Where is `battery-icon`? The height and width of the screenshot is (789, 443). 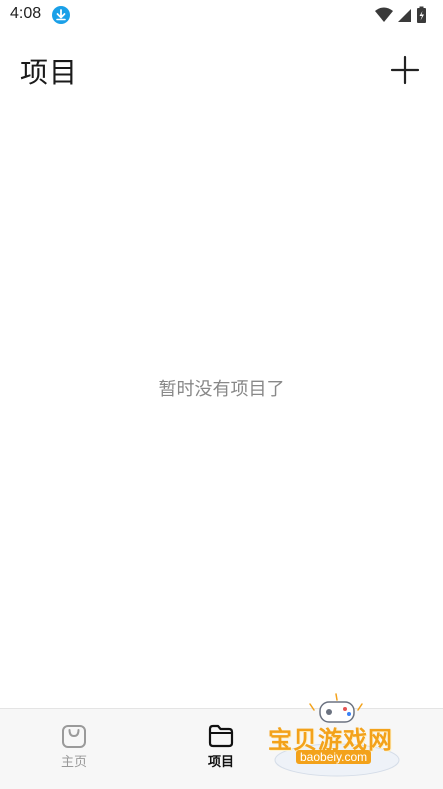 battery-icon is located at coordinates (421, 14).